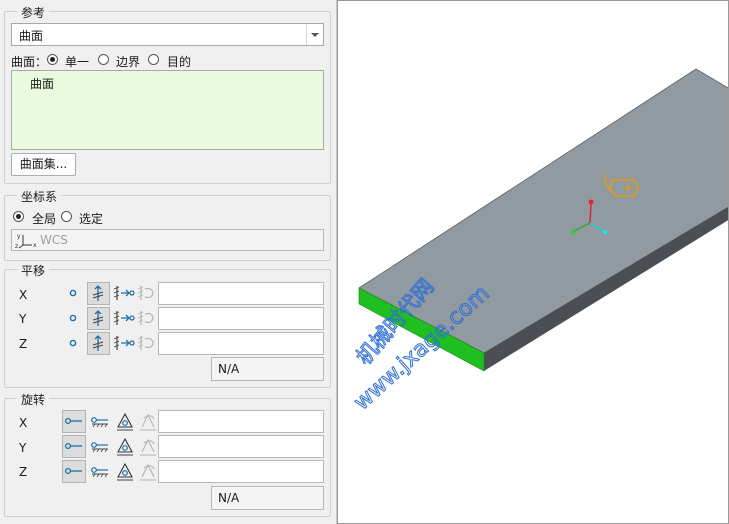  What do you see at coordinates (241, 421) in the screenshot?
I see `rotation-x-input` at bounding box center [241, 421].